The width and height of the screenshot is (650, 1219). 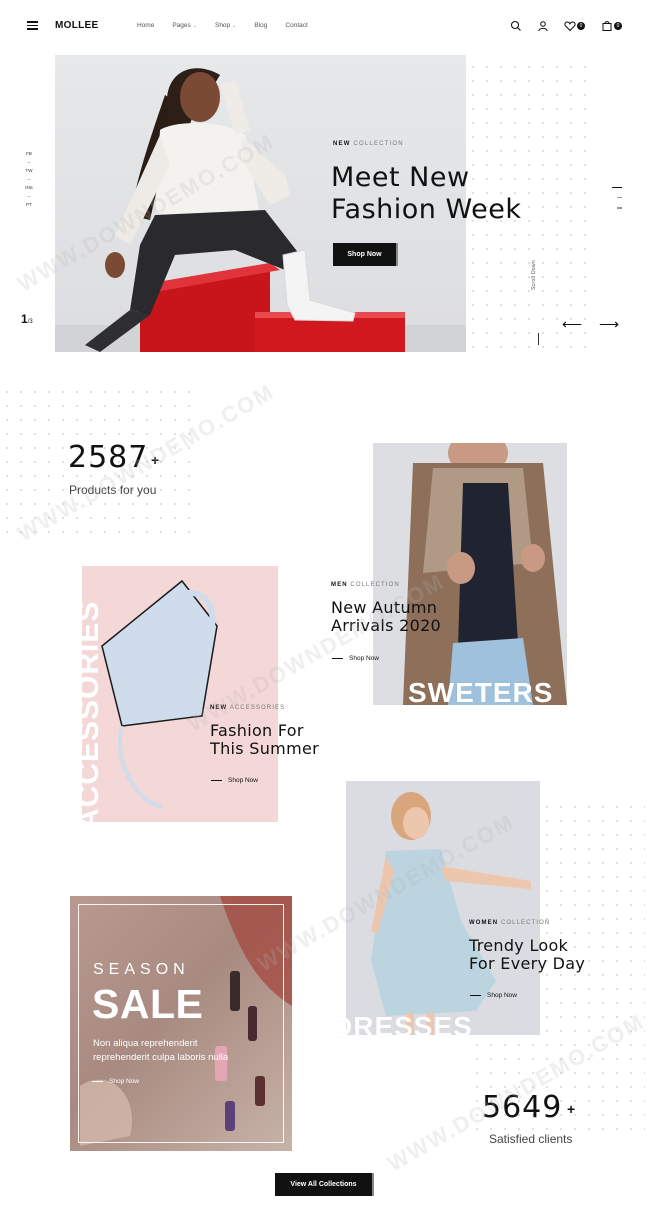 What do you see at coordinates (248, 708) in the screenshot?
I see `accessories-tag: NEW ACCESSORIES` at bounding box center [248, 708].